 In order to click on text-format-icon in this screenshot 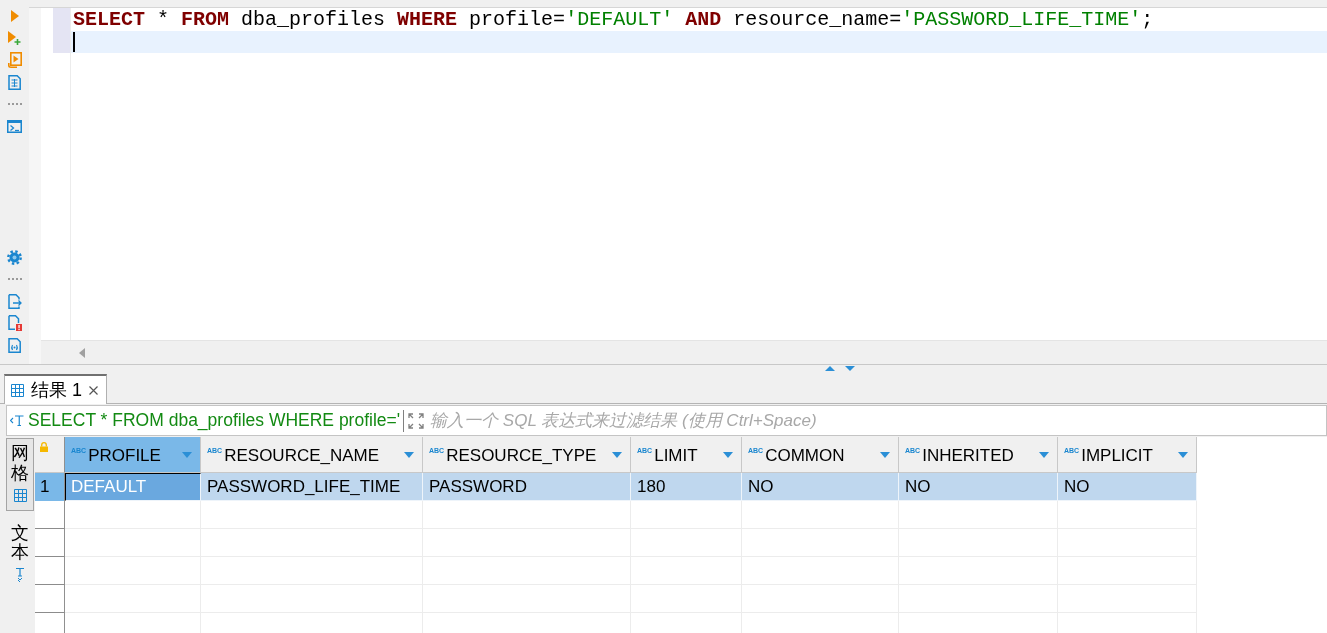, I will do `click(20, 575)`.